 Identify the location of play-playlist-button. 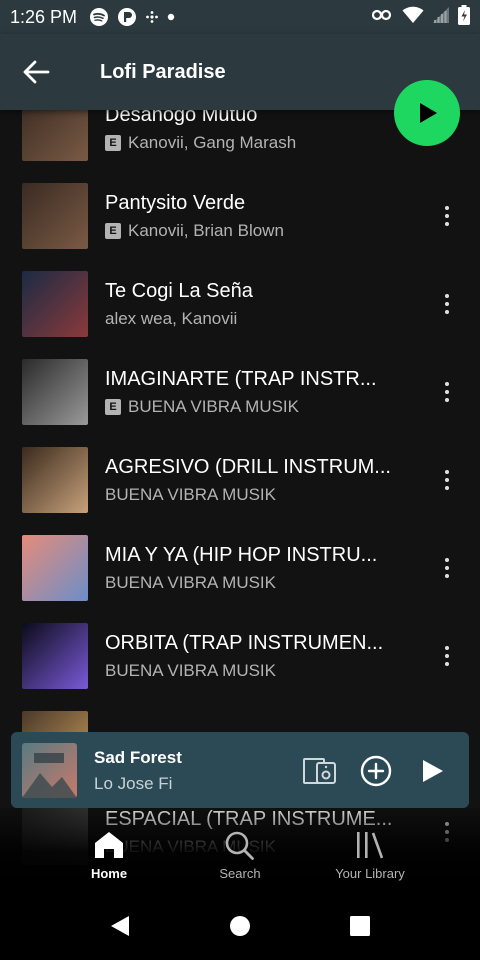
(427, 113).